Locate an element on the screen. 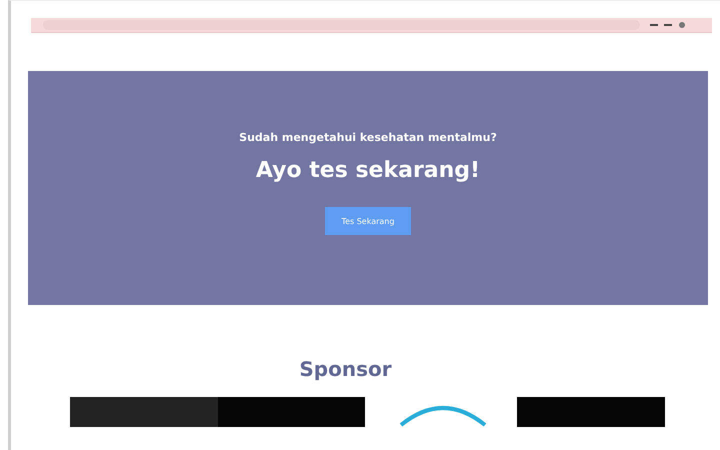 Image resolution: width=720 pixels, height=450 pixels. banner-title: Ayo tes sekarang! is located at coordinates (368, 170).